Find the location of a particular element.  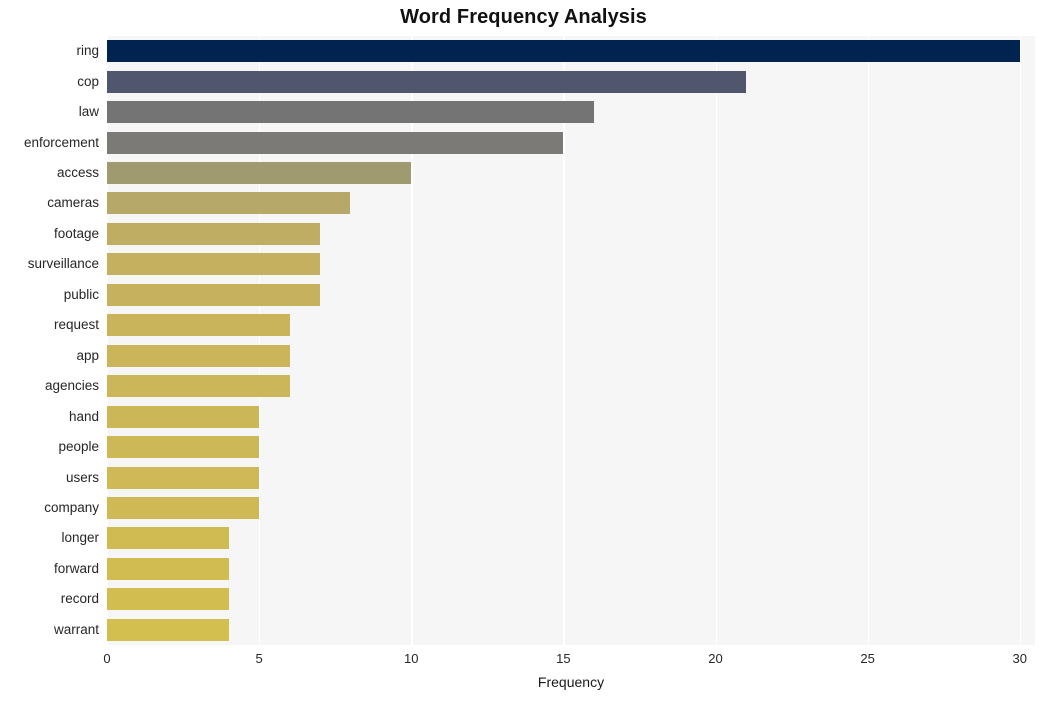

bar-people is located at coordinates (183, 447).